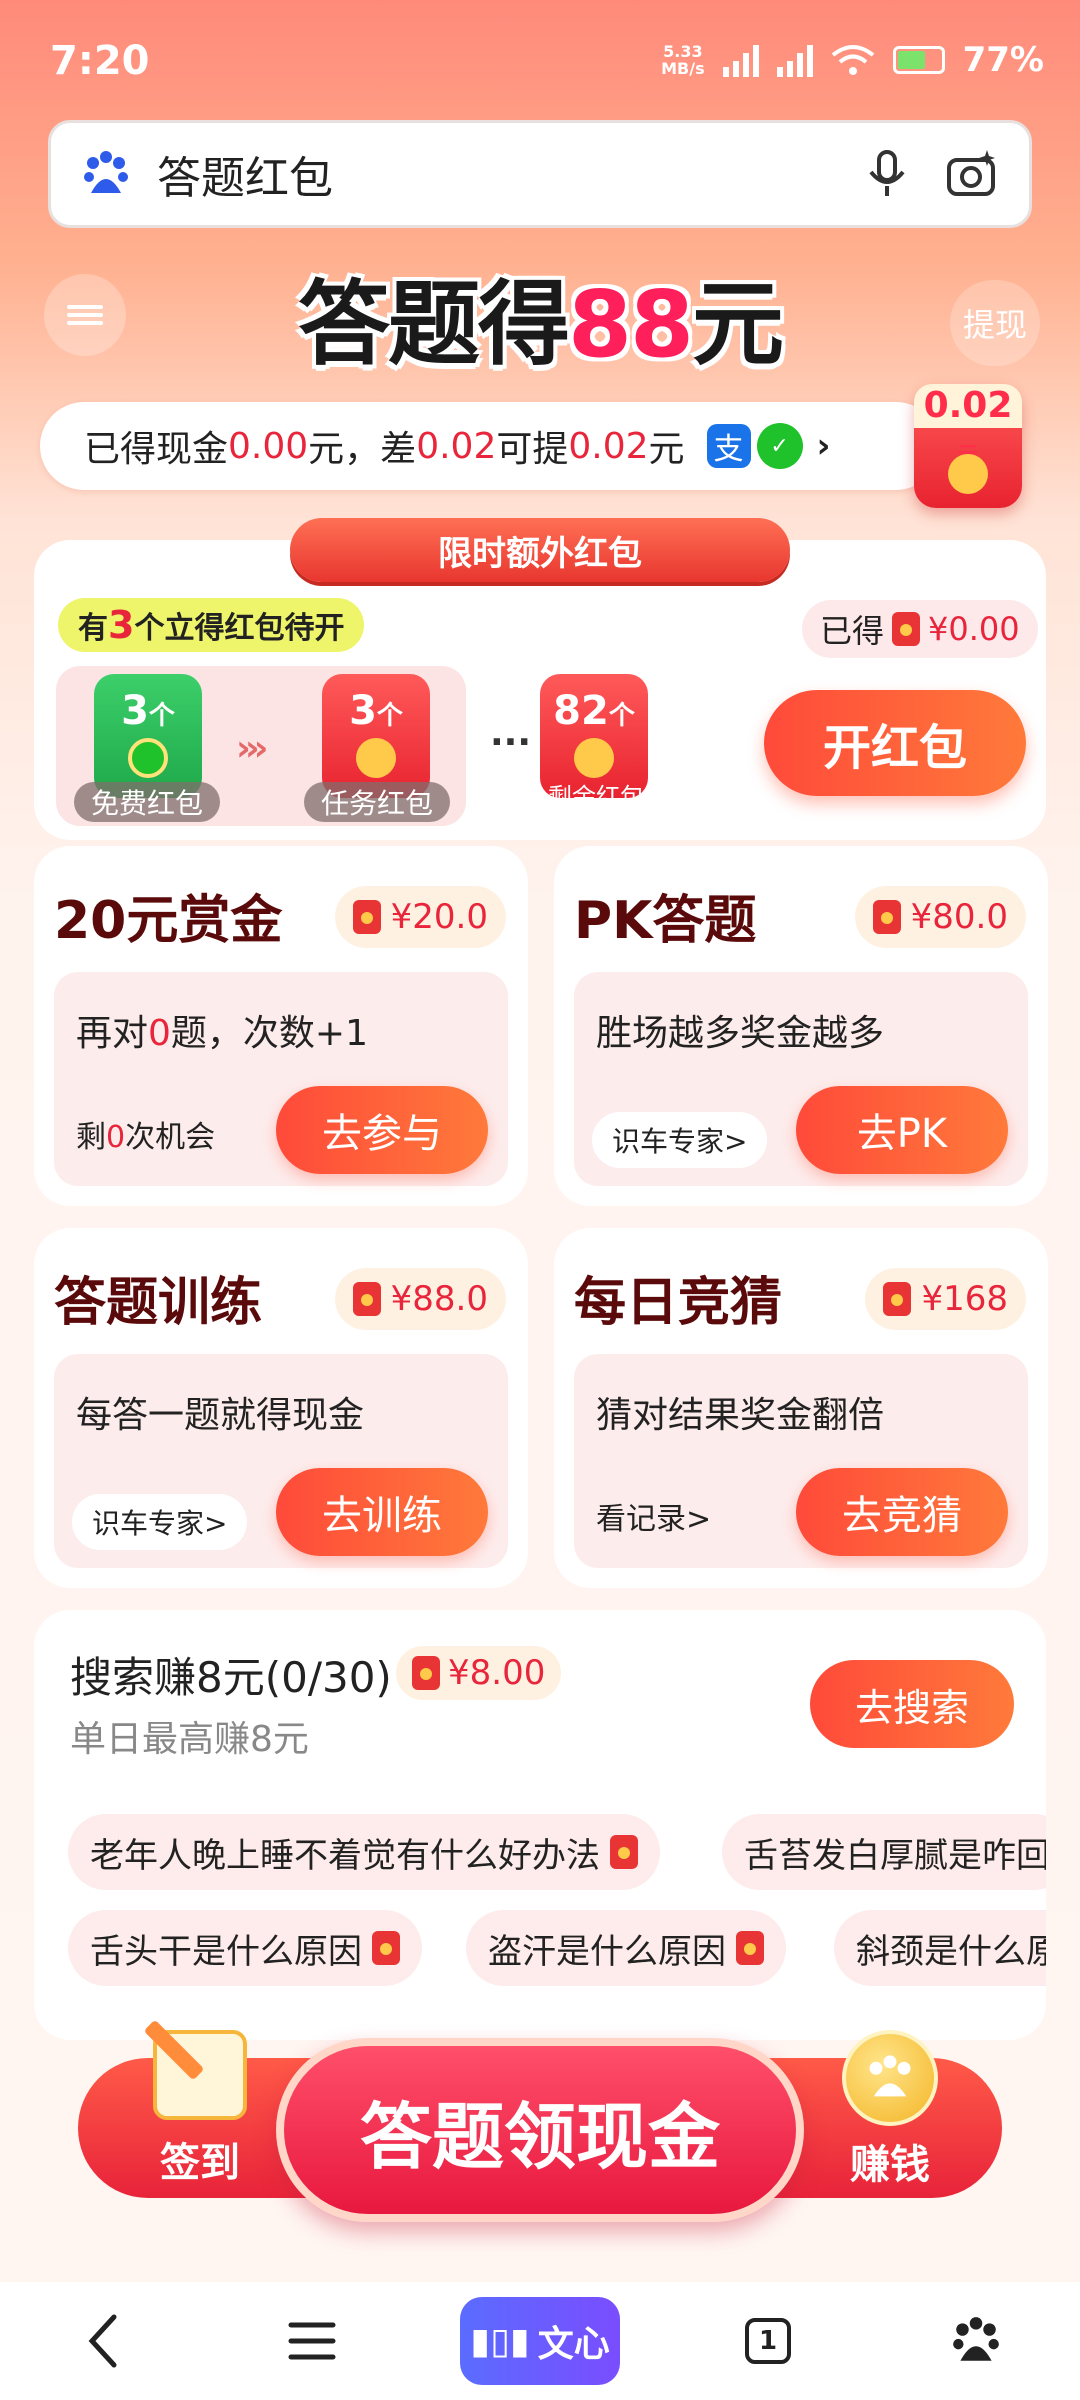  Describe the element at coordinates (1003, 60) in the screenshot. I see `battery-level: 77%` at that location.